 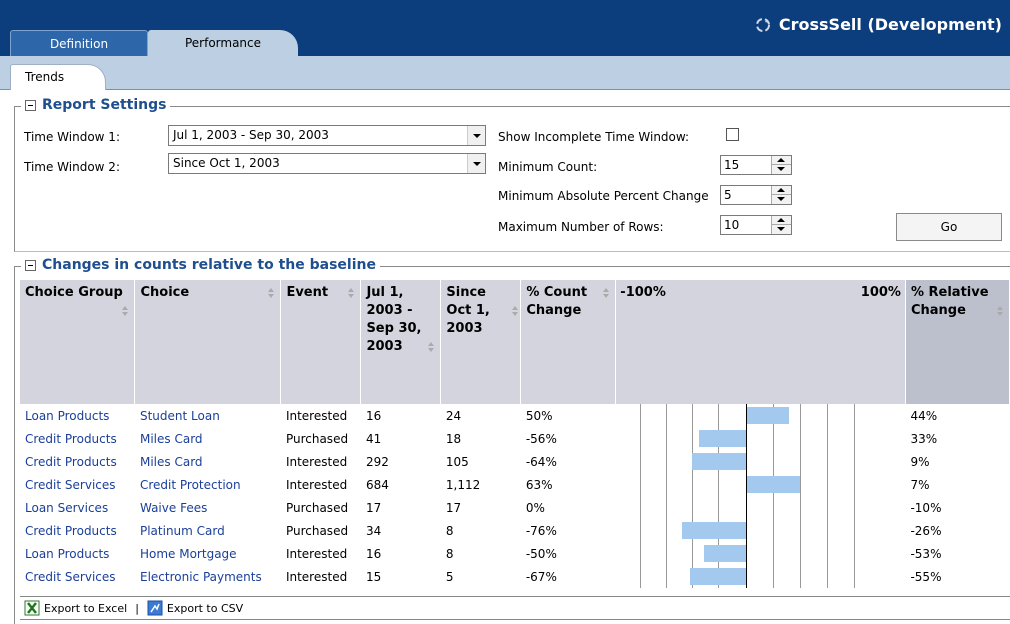 I want to click on report-settings-legend: Report Settings, so click(x=96, y=105).